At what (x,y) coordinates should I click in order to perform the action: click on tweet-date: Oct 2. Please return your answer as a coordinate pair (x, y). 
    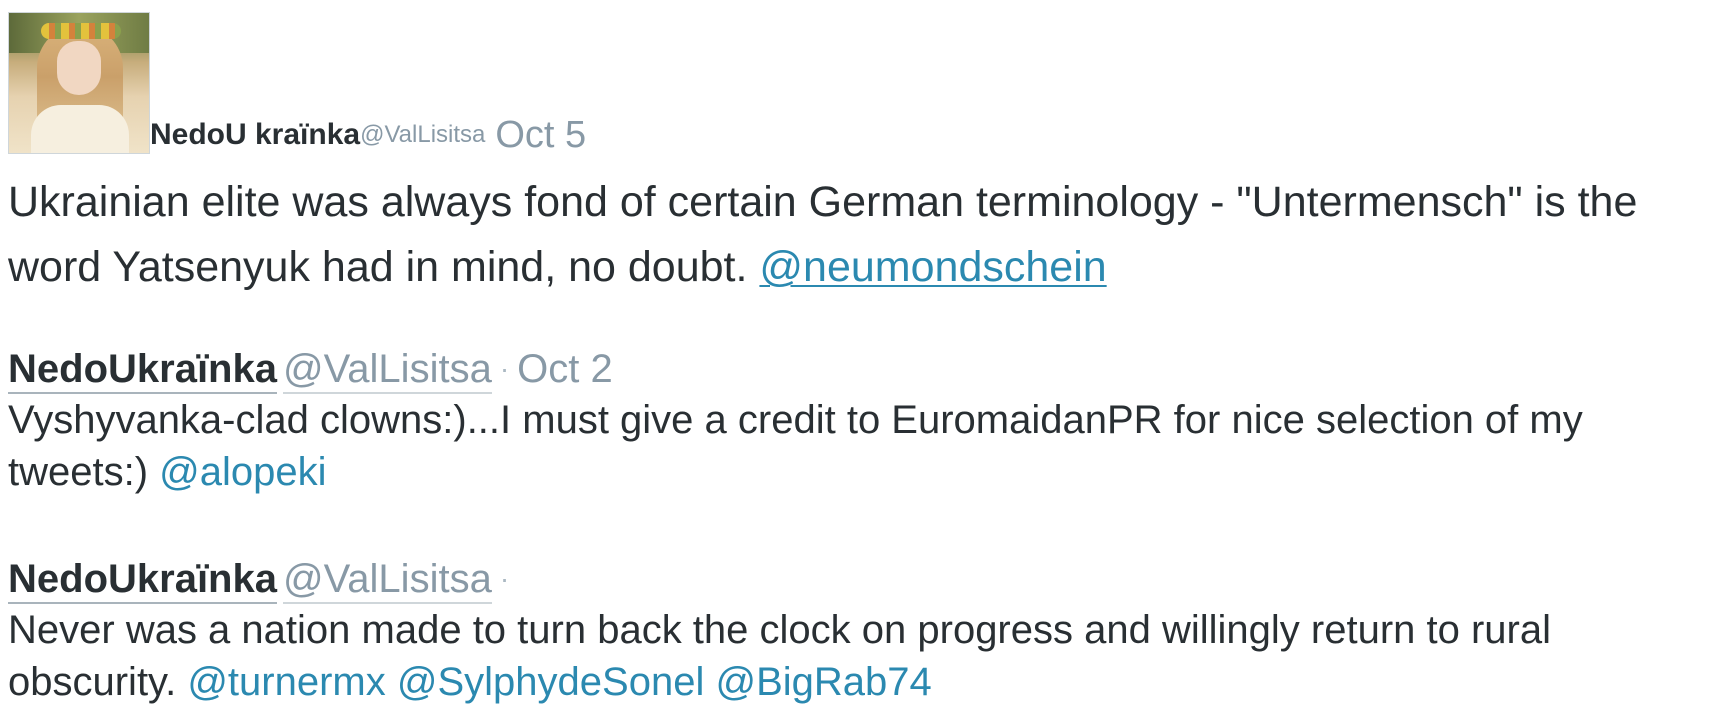
    Looking at the image, I should click on (565, 369).